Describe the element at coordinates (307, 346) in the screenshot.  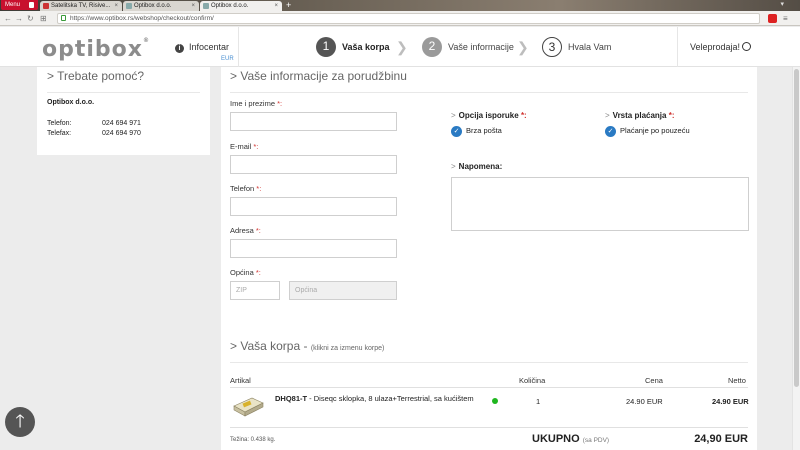
I see `cart-title: > Vaša korpa - (klikni za izmenu korpe)` at that location.